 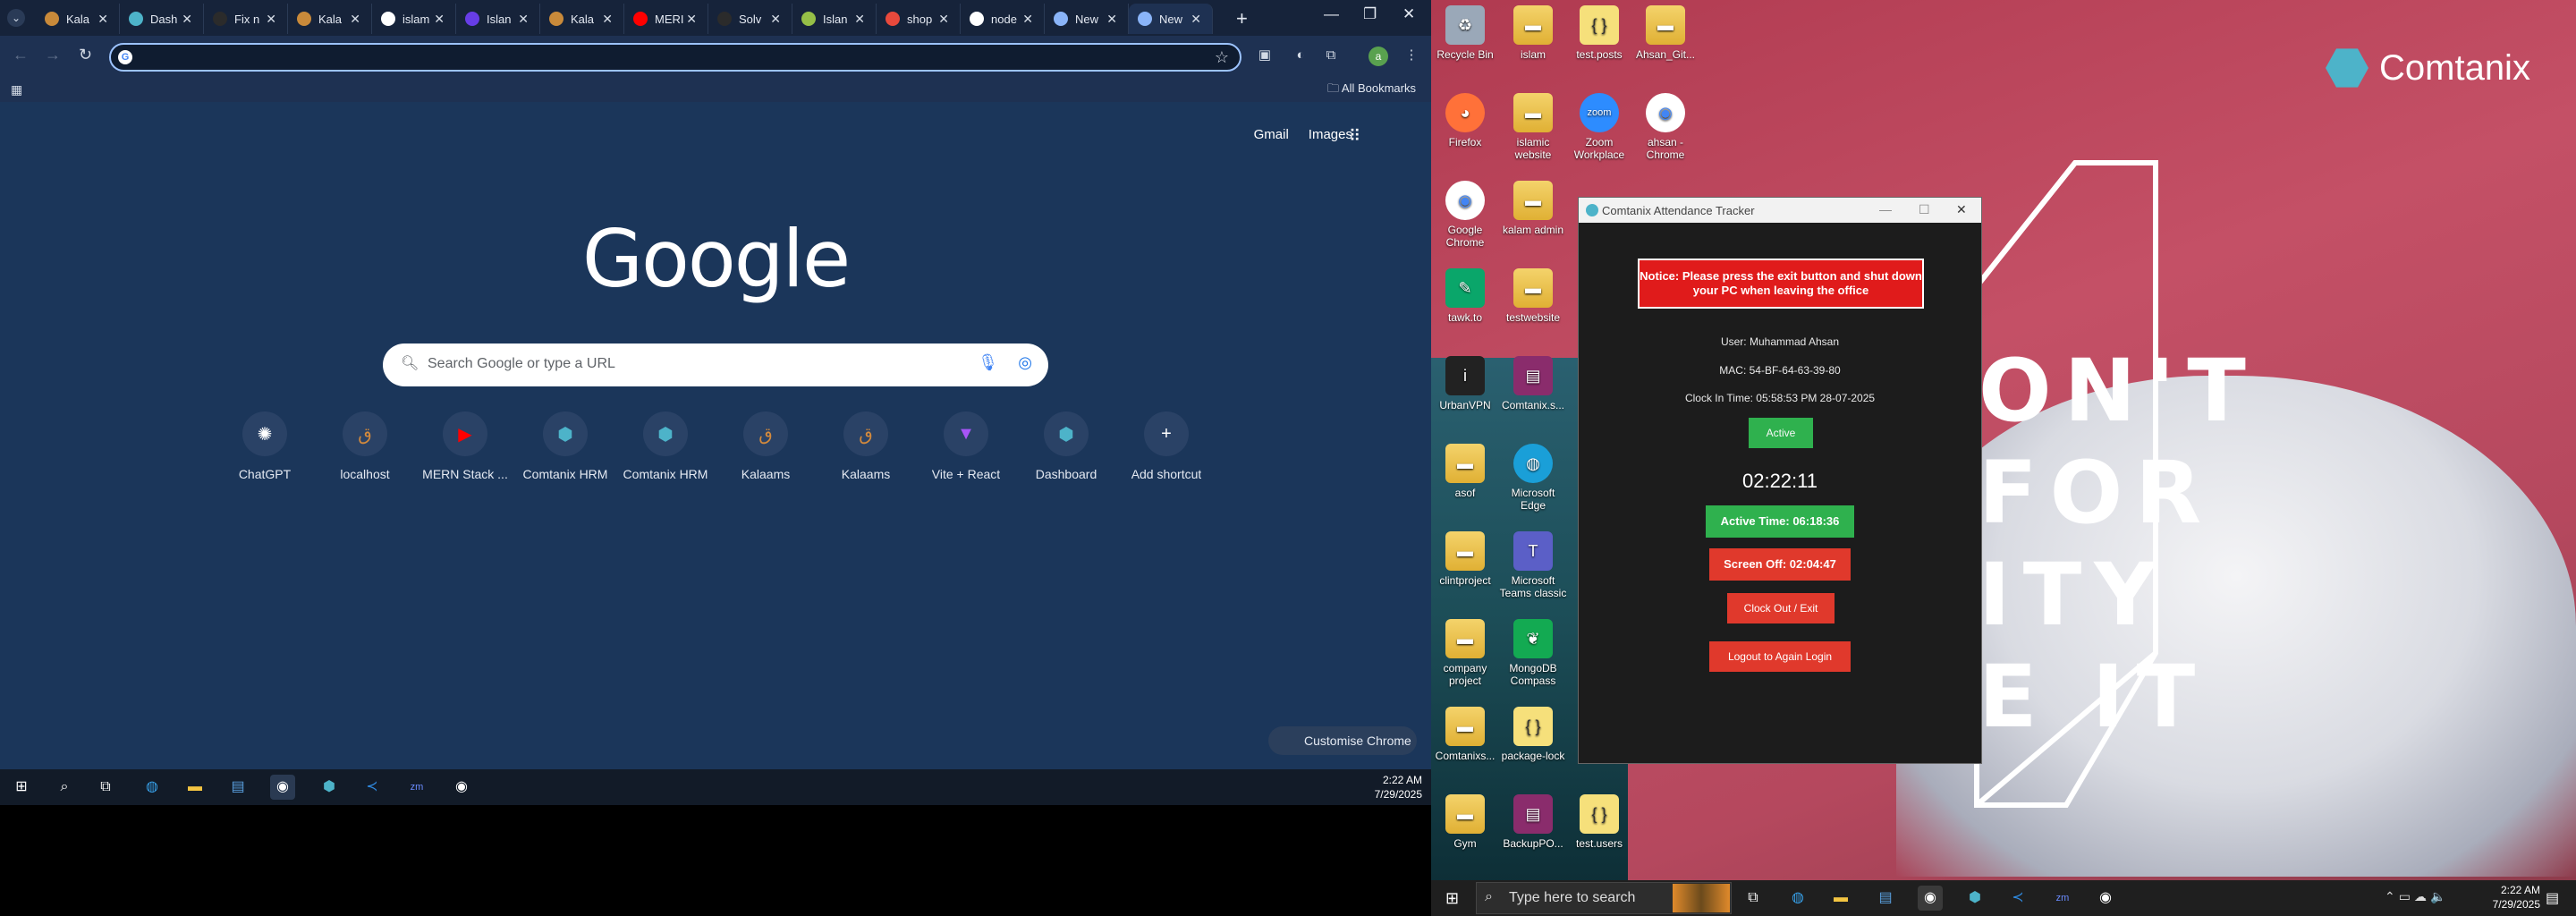 What do you see at coordinates (365, 446) in the screenshot?
I see `shortcut-tile: ق localhost` at bounding box center [365, 446].